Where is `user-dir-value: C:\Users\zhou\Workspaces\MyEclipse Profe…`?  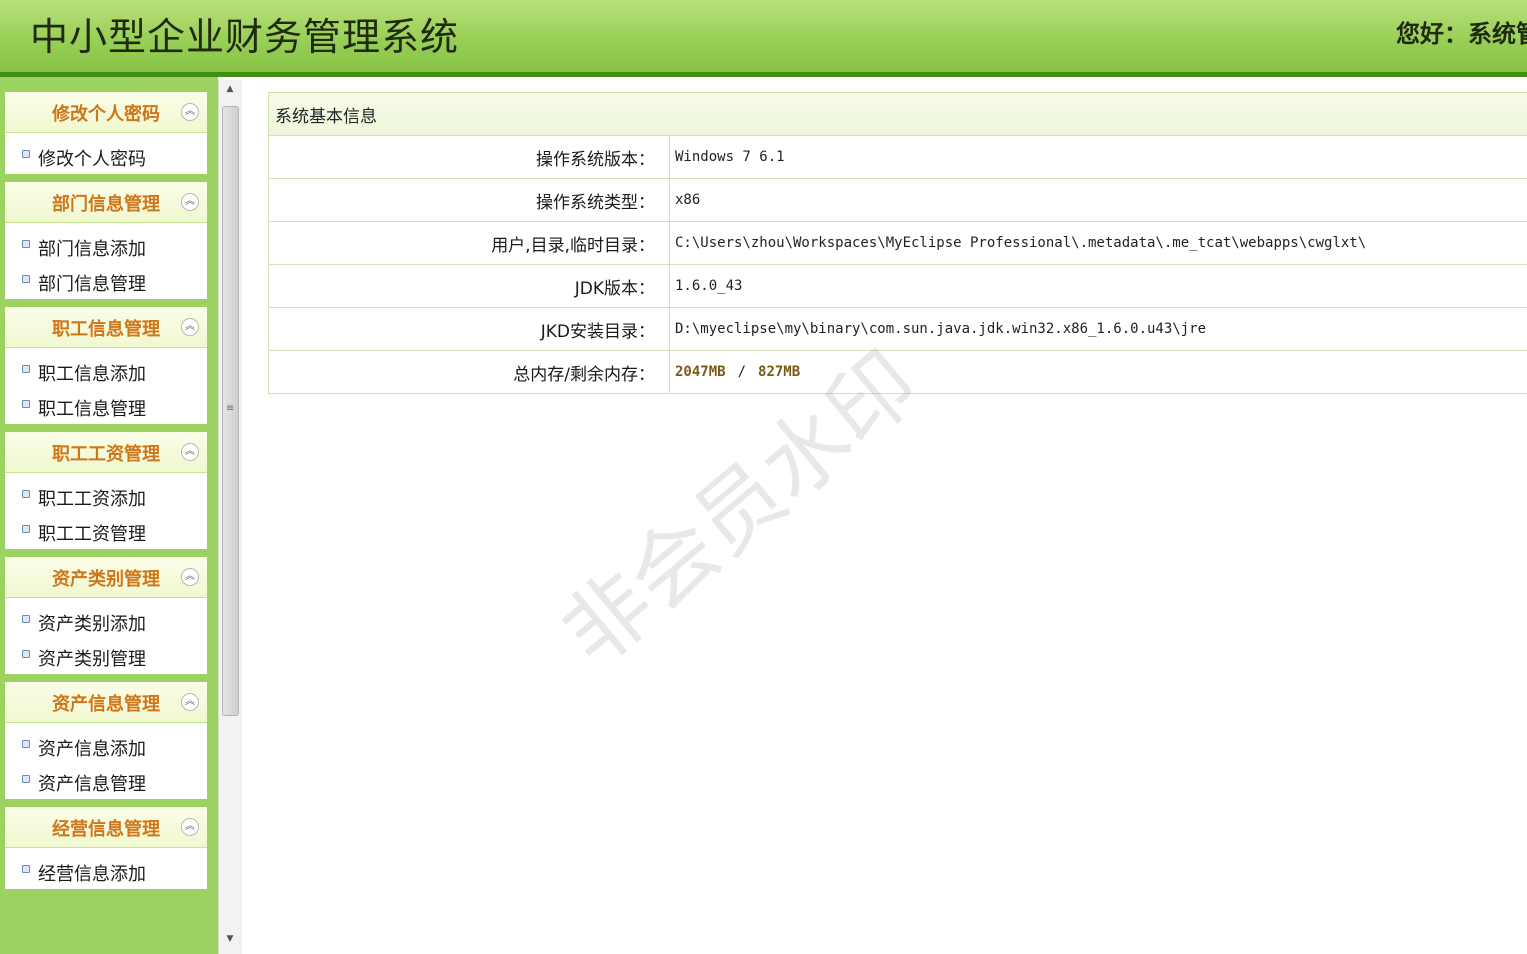 user-dir-value: C:\Users\zhou\Workspaces\MyEclipse Profe… is located at coordinates (1098, 243).